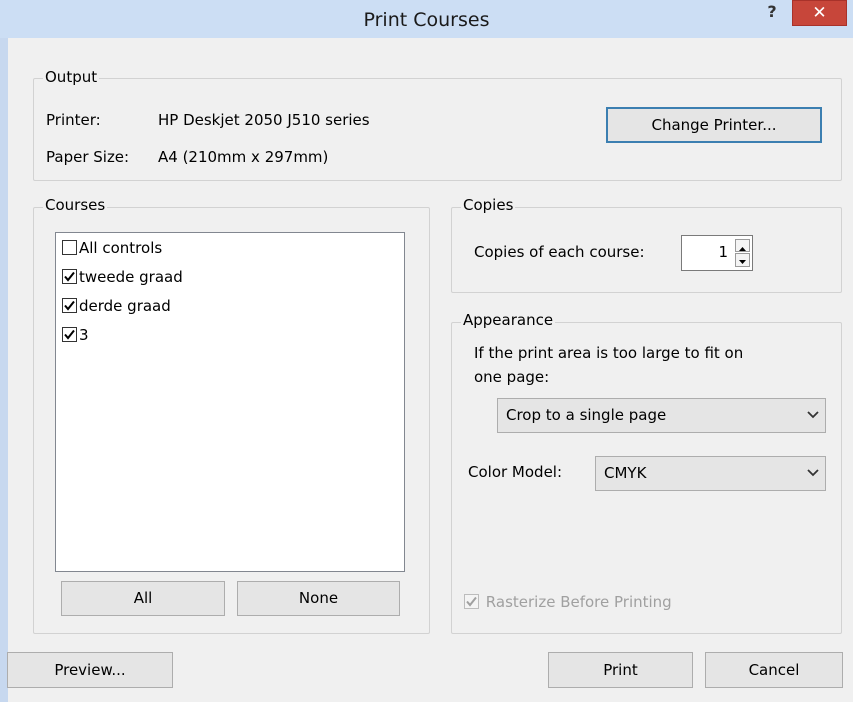  Describe the element at coordinates (71, 77) in the screenshot. I see `output-legend: Output` at that location.